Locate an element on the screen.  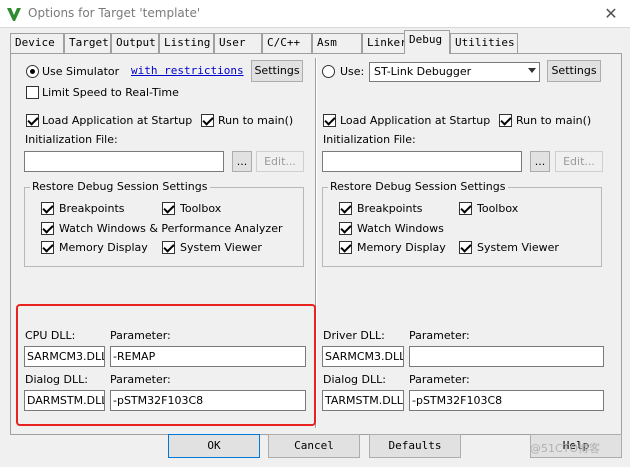
memory-display-label: Memory Display is located at coordinates (103, 247).